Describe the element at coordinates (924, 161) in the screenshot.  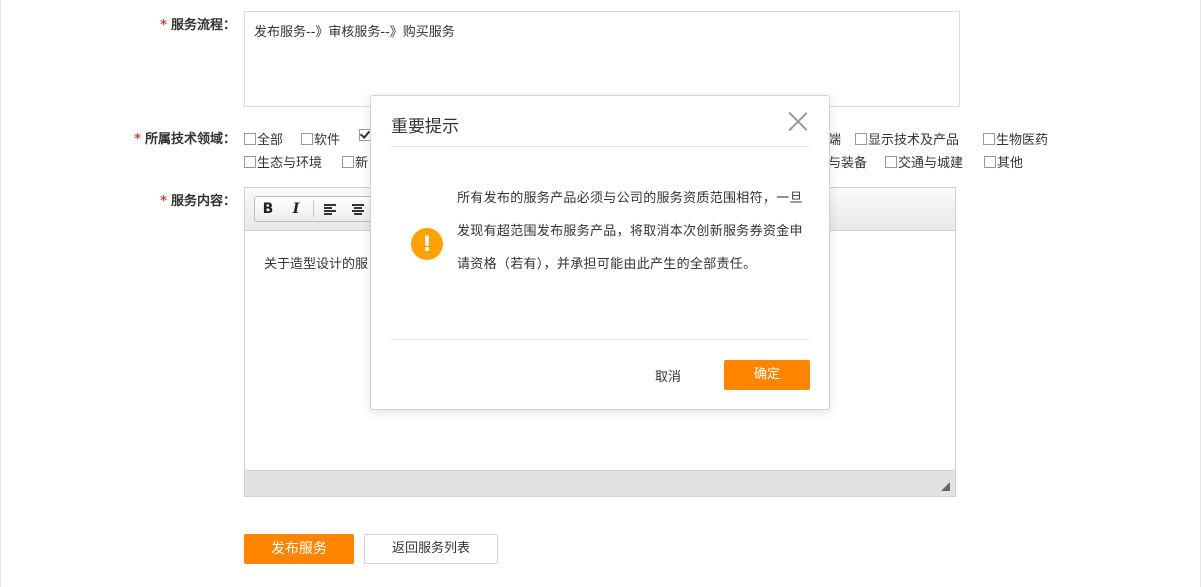
I see `field-checkbox-transport: 交通与城建` at that location.